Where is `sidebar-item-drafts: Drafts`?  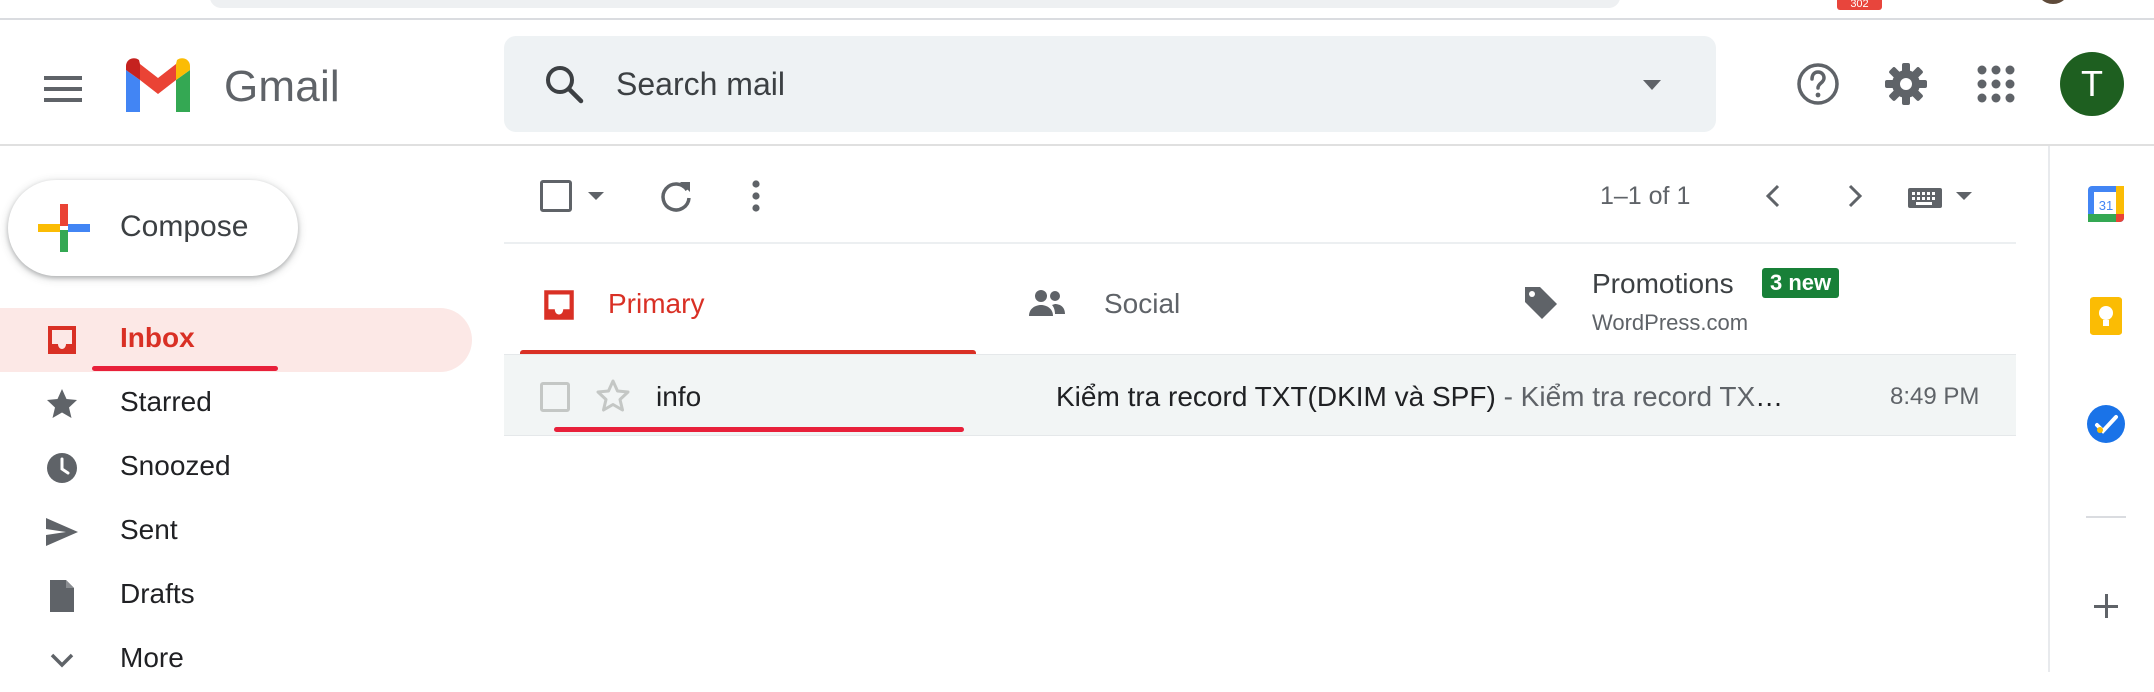
sidebar-item-drafts: Drafts is located at coordinates (236, 596).